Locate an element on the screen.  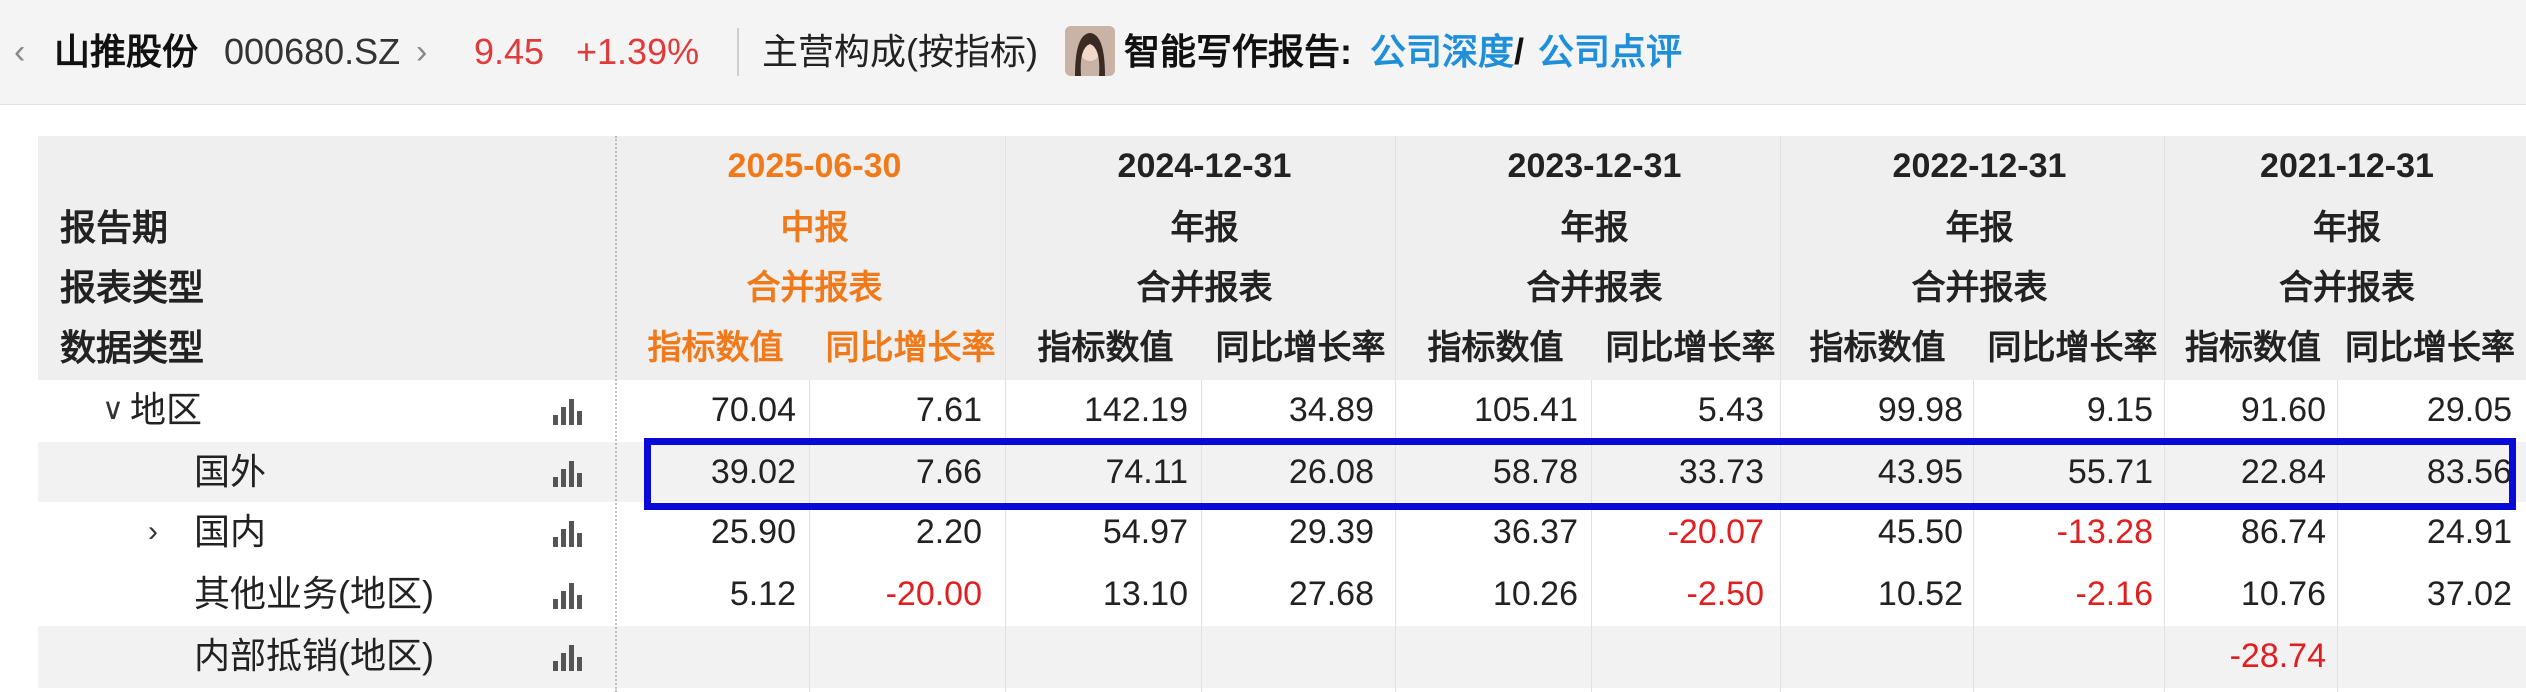
yoy-growth-cell: -2.16 is located at coordinates (2114, 594).